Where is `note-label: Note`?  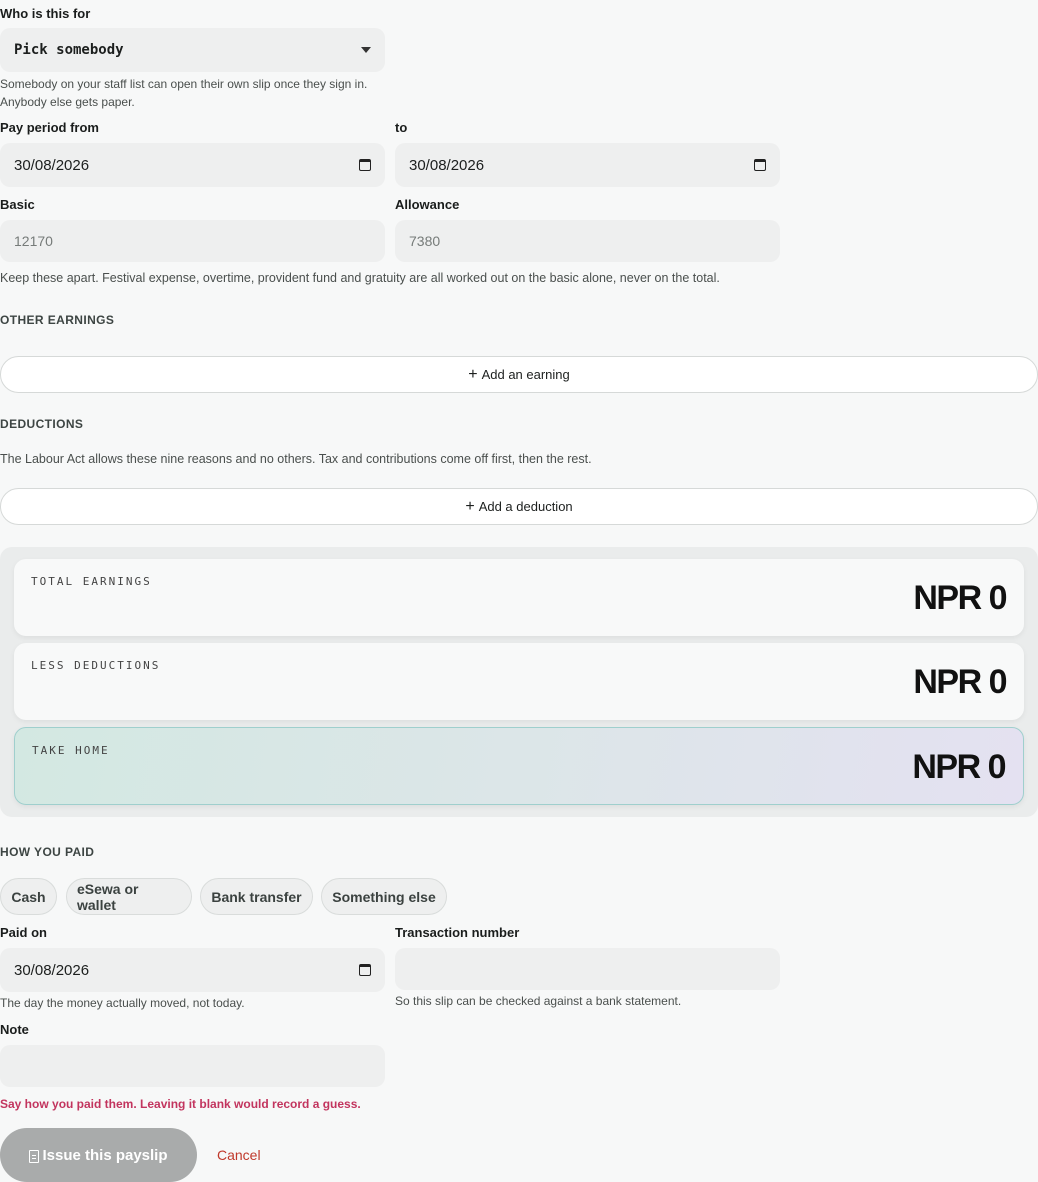
note-label: Note is located at coordinates (14, 1029).